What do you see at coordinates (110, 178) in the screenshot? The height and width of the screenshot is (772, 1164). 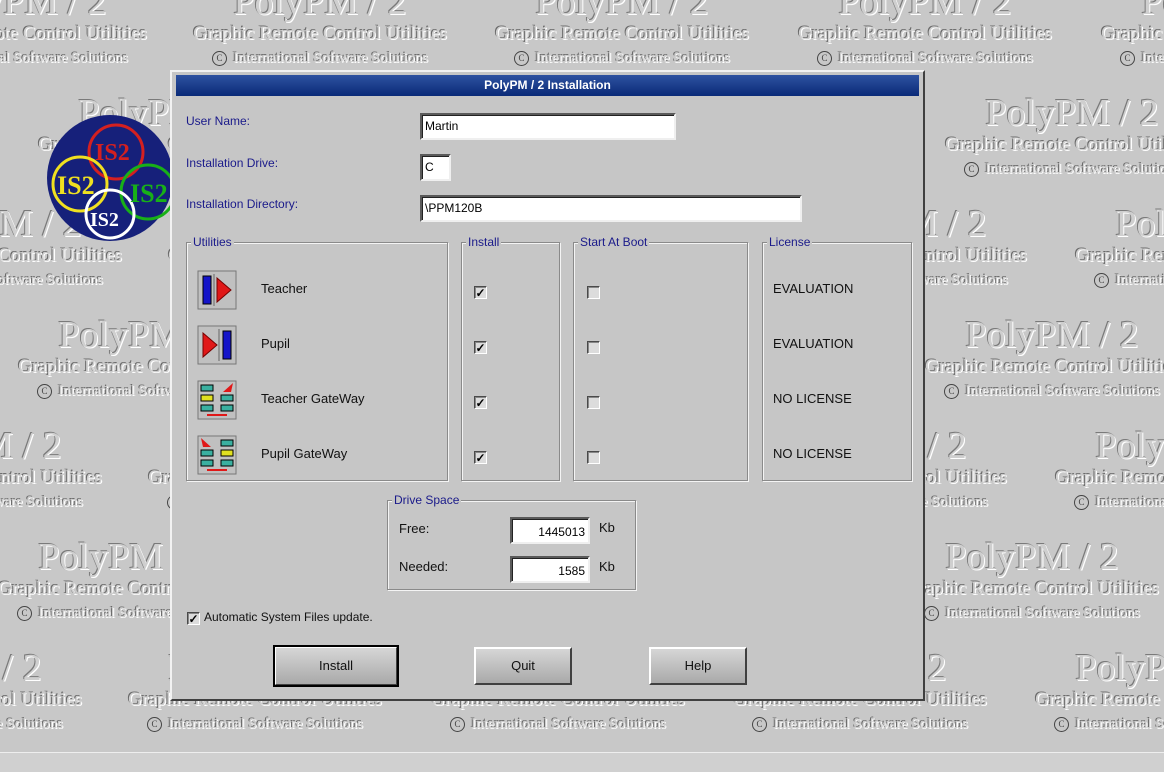 I see `is2-logo: IS2 IS2 IS2 IS2` at bounding box center [110, 178].